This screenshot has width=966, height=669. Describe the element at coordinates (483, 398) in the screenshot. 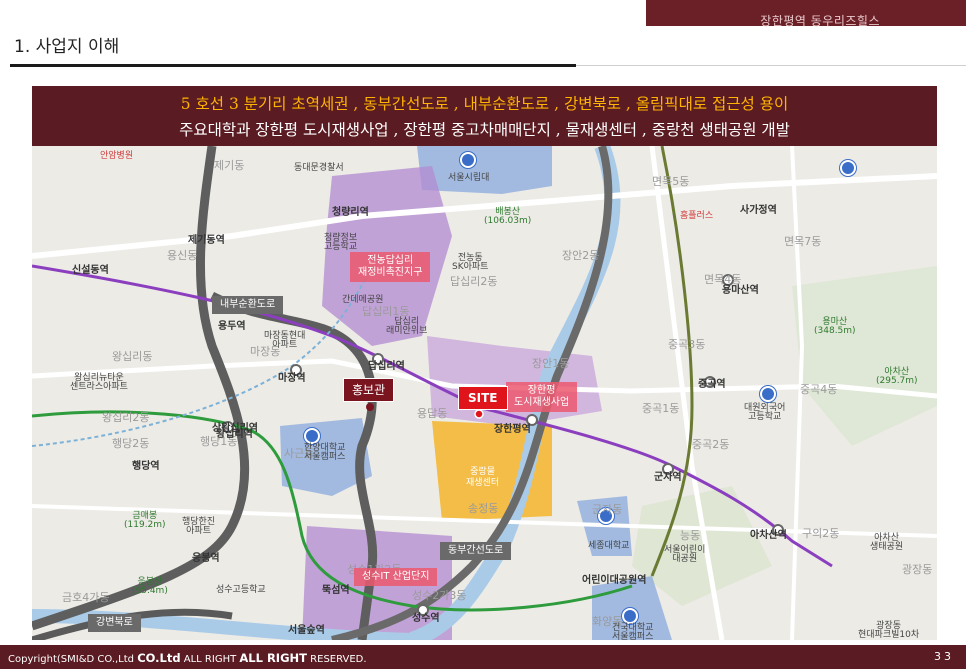

I see `site-marker: SITE` at that location.